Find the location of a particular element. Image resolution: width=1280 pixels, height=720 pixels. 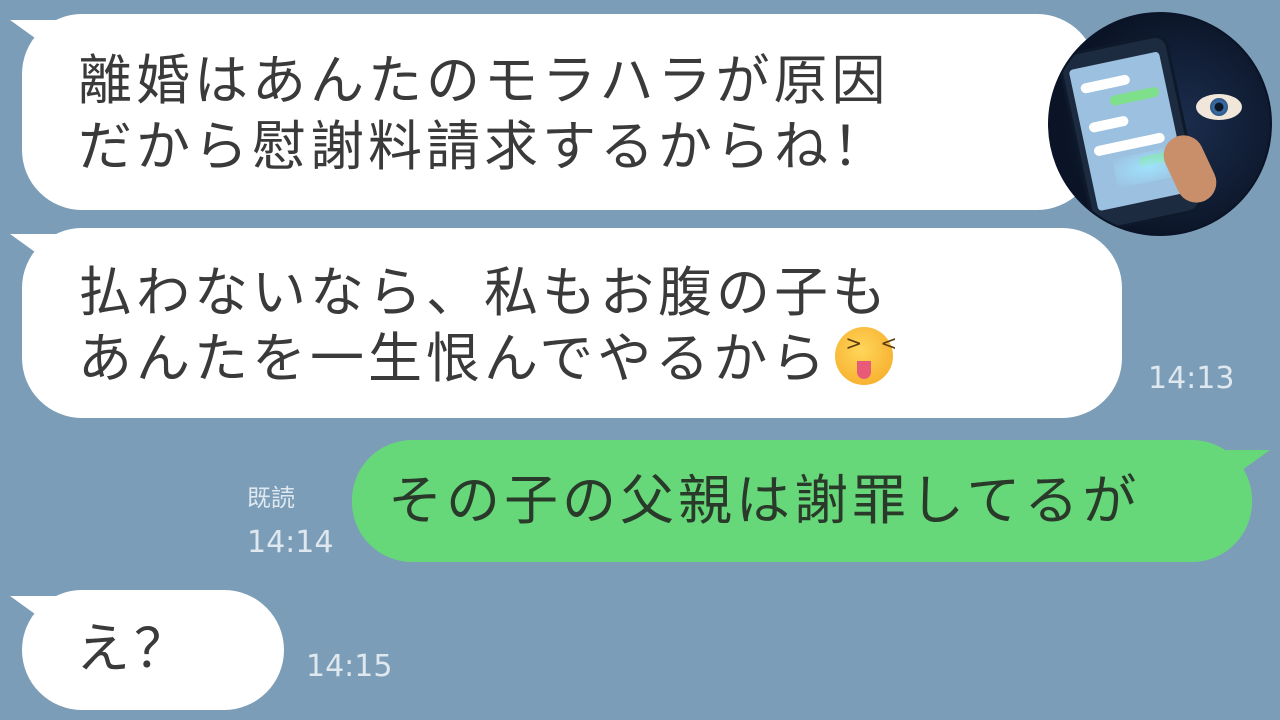

hooded-figure-phone-icon is located at coordinates (1160, 124).